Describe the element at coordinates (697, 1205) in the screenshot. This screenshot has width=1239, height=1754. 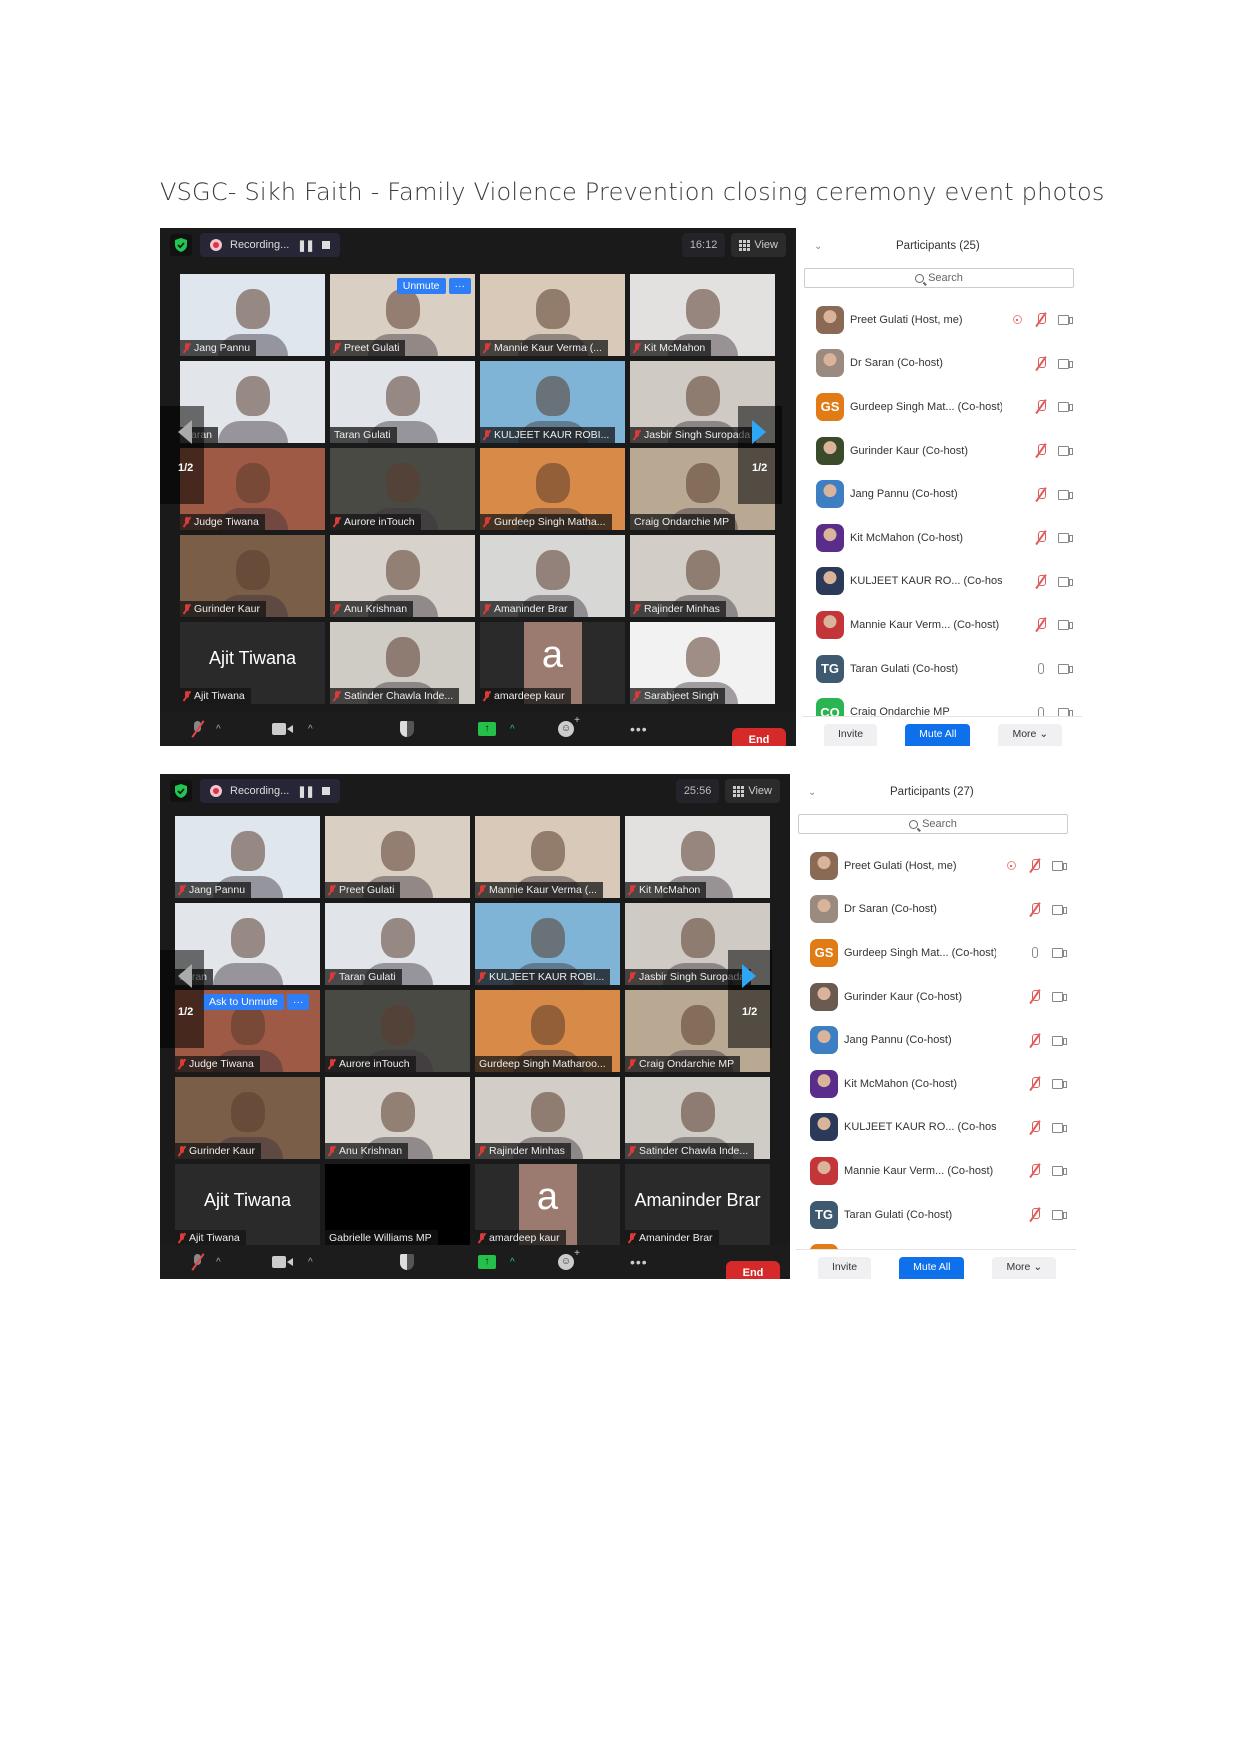
I see `video-tile: Amaninder Brar Amaninder Brar` at that location.